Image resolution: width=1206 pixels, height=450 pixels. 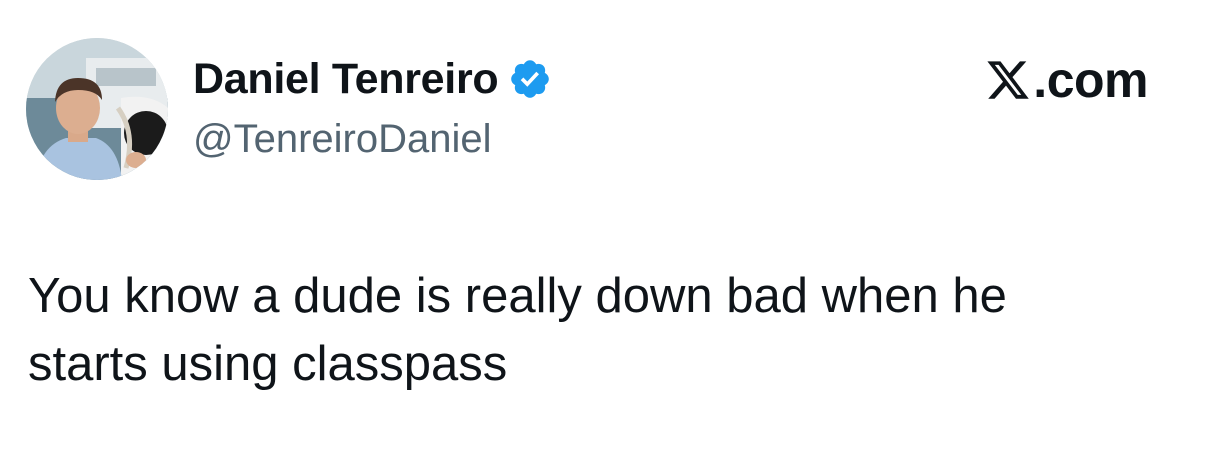 I want to click on author-name-row: Daniel Tenreiro, so click(x=372, y=79).